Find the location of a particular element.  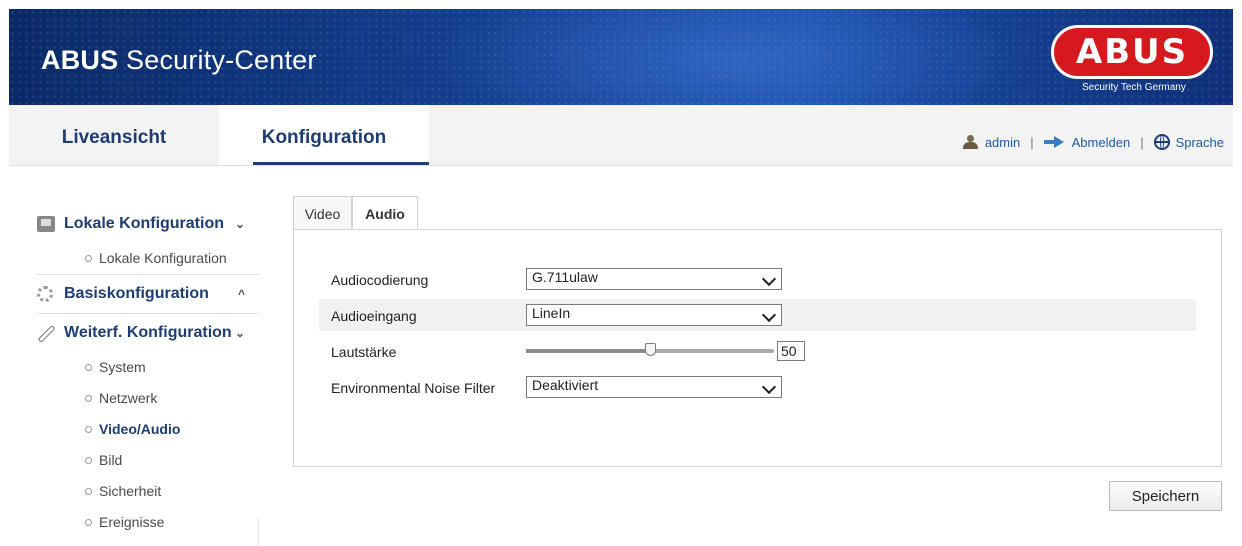

sidebar-section-lokale-konfiguration: Lokale Konfiguration ⌄ is located at coordinates (148, 224).